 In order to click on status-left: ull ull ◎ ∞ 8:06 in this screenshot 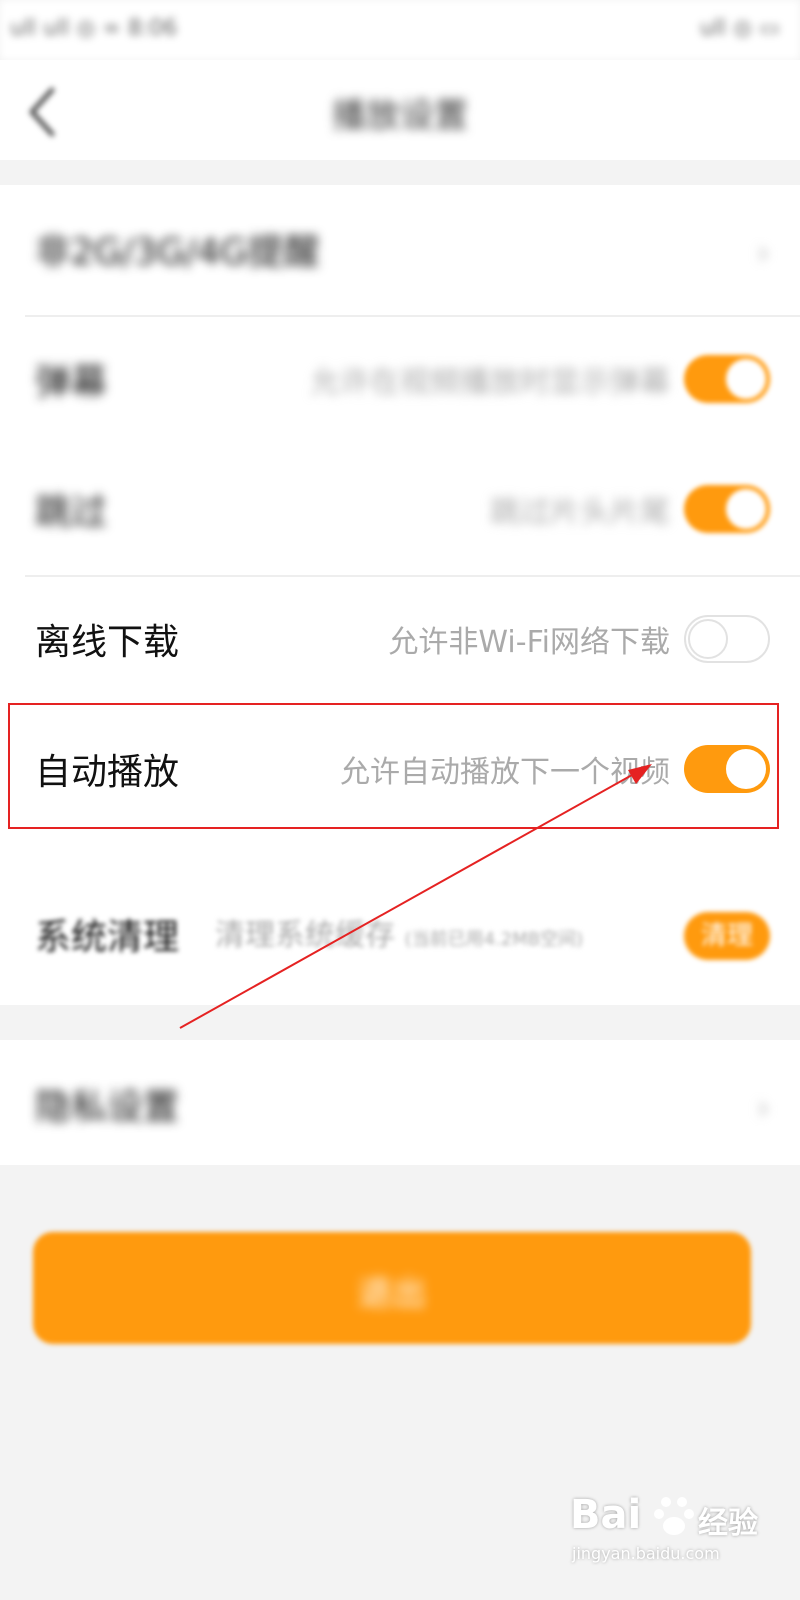, I will do `click(94, 28)`.